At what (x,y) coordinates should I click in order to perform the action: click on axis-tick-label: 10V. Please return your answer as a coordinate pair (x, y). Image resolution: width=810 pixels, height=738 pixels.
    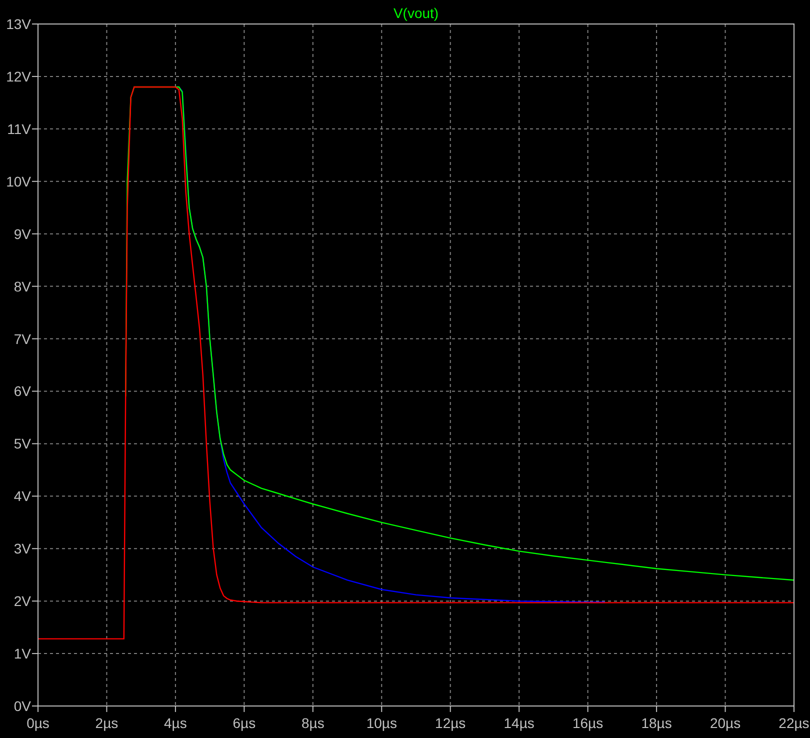
    Looking at the image, I should click on (18, 181).